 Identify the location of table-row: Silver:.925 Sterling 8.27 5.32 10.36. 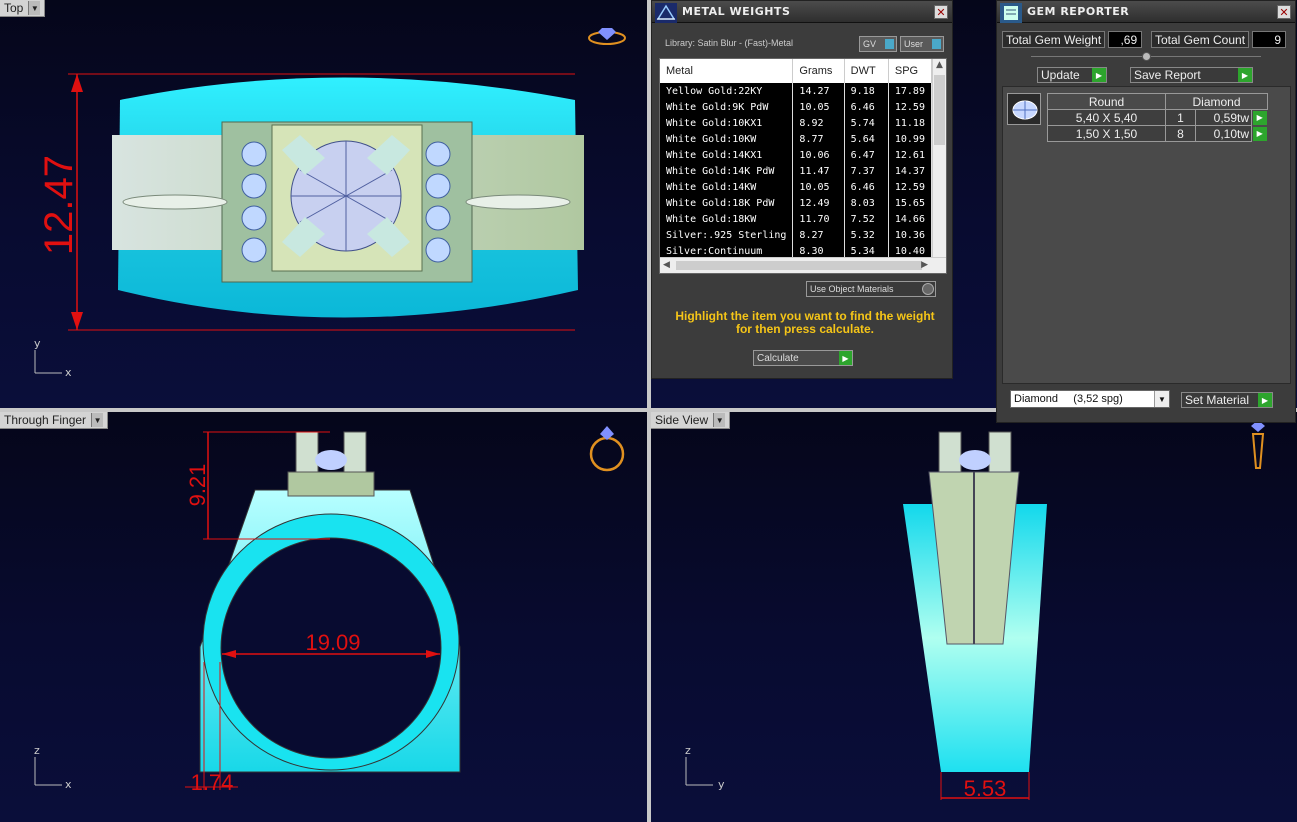
(796, 235).